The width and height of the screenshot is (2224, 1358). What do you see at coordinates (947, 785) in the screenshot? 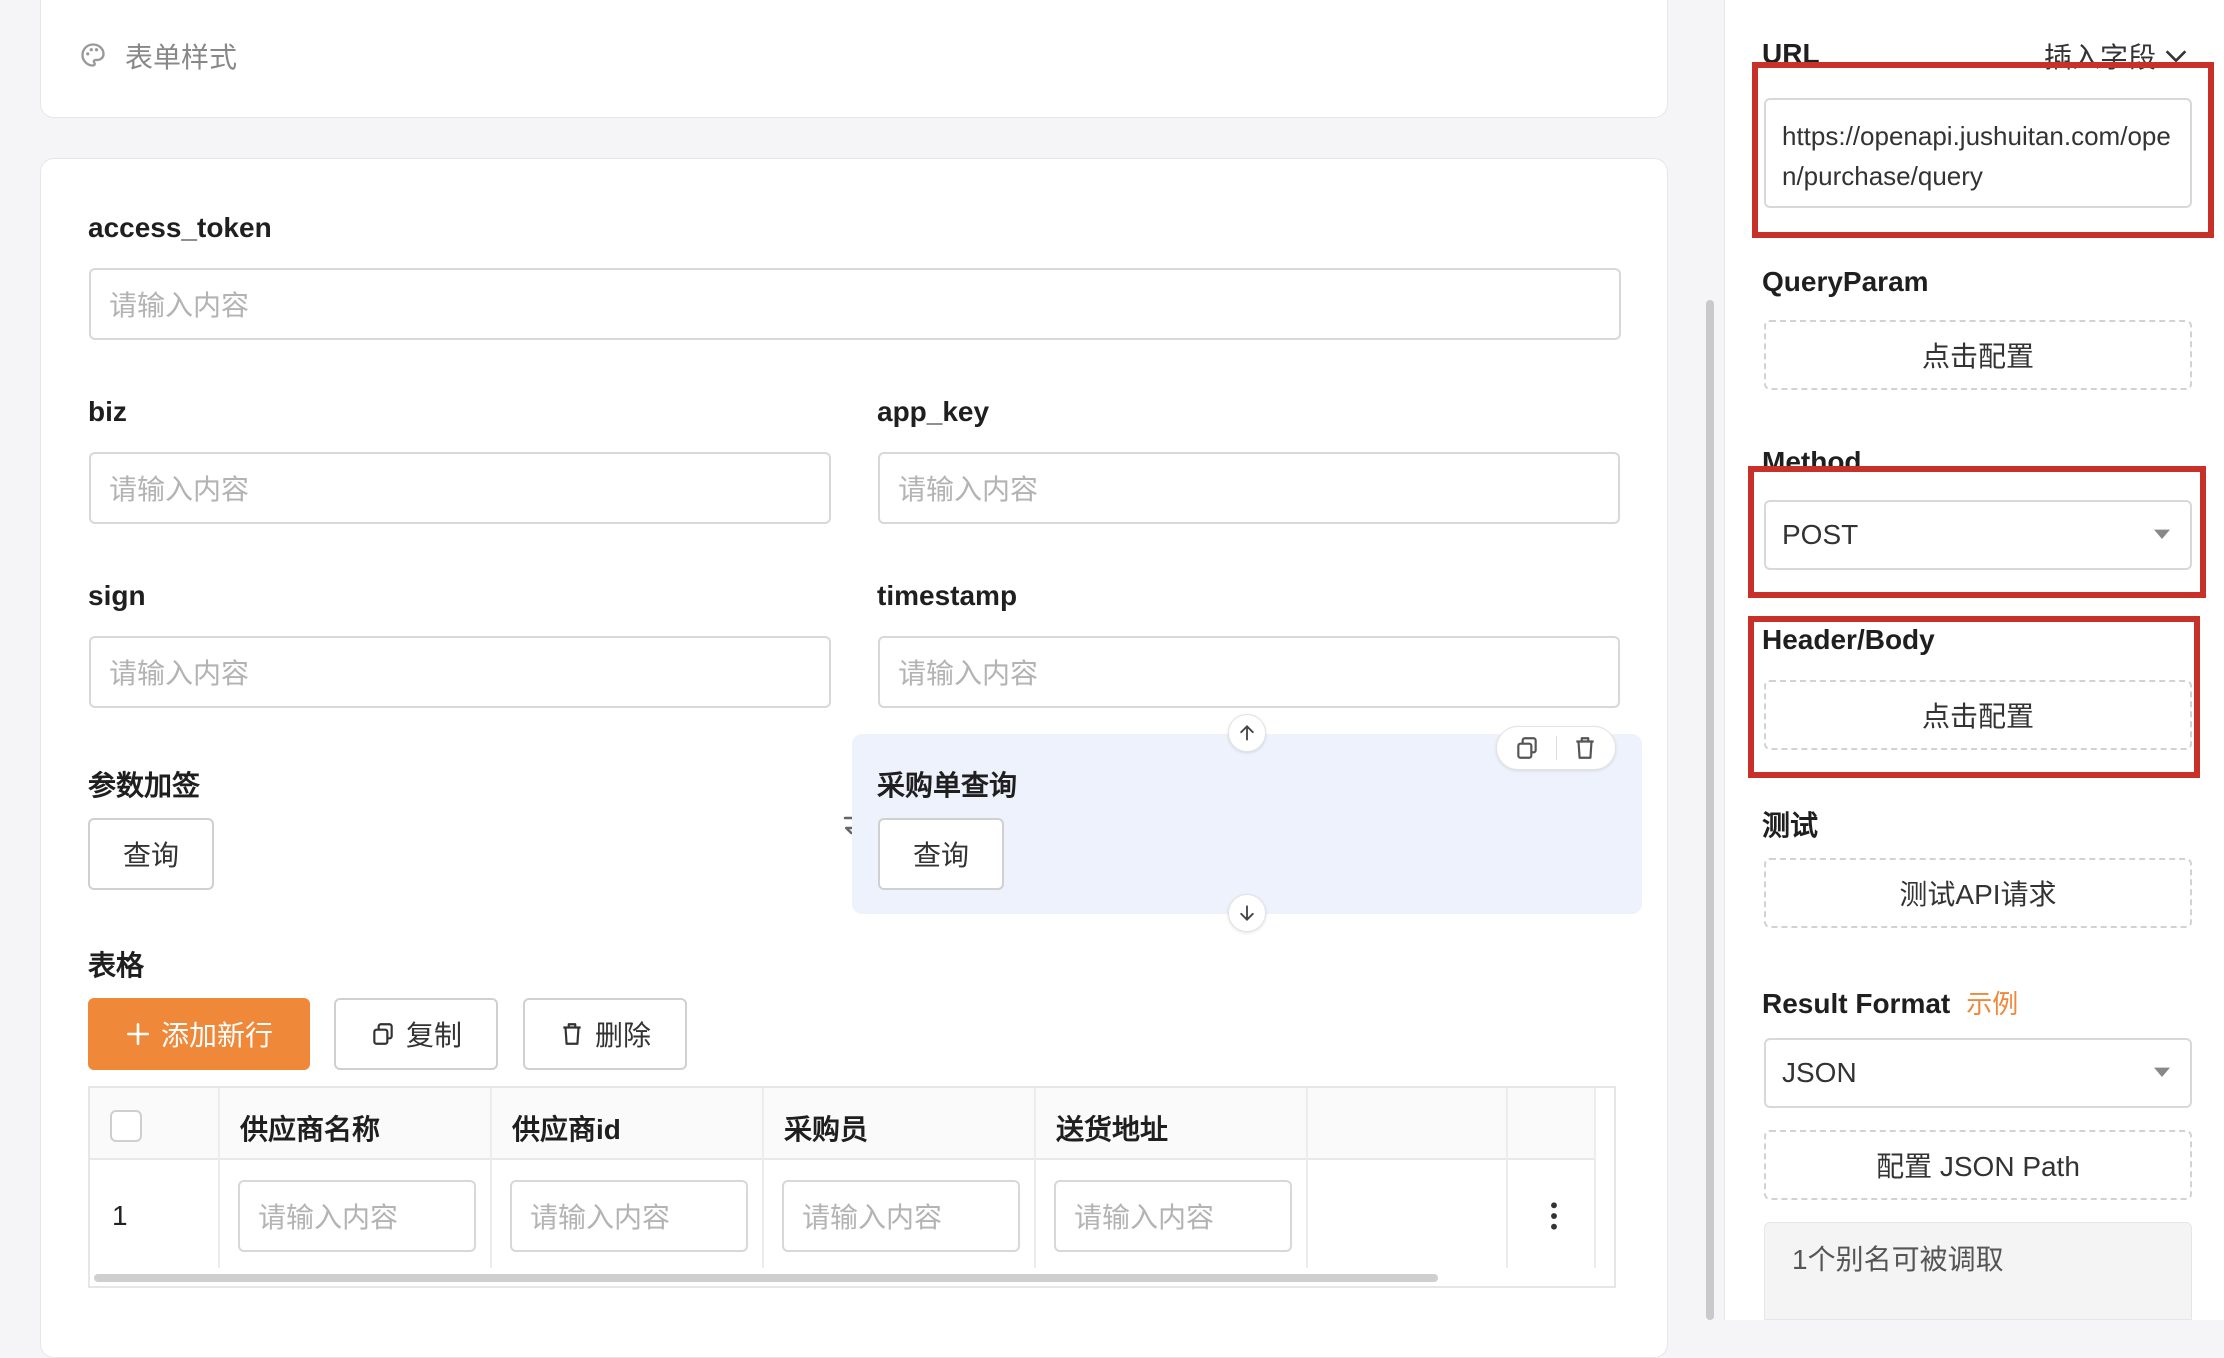
I see `purchase-query-label: 采购单查询` at bounding box center [947, 785].